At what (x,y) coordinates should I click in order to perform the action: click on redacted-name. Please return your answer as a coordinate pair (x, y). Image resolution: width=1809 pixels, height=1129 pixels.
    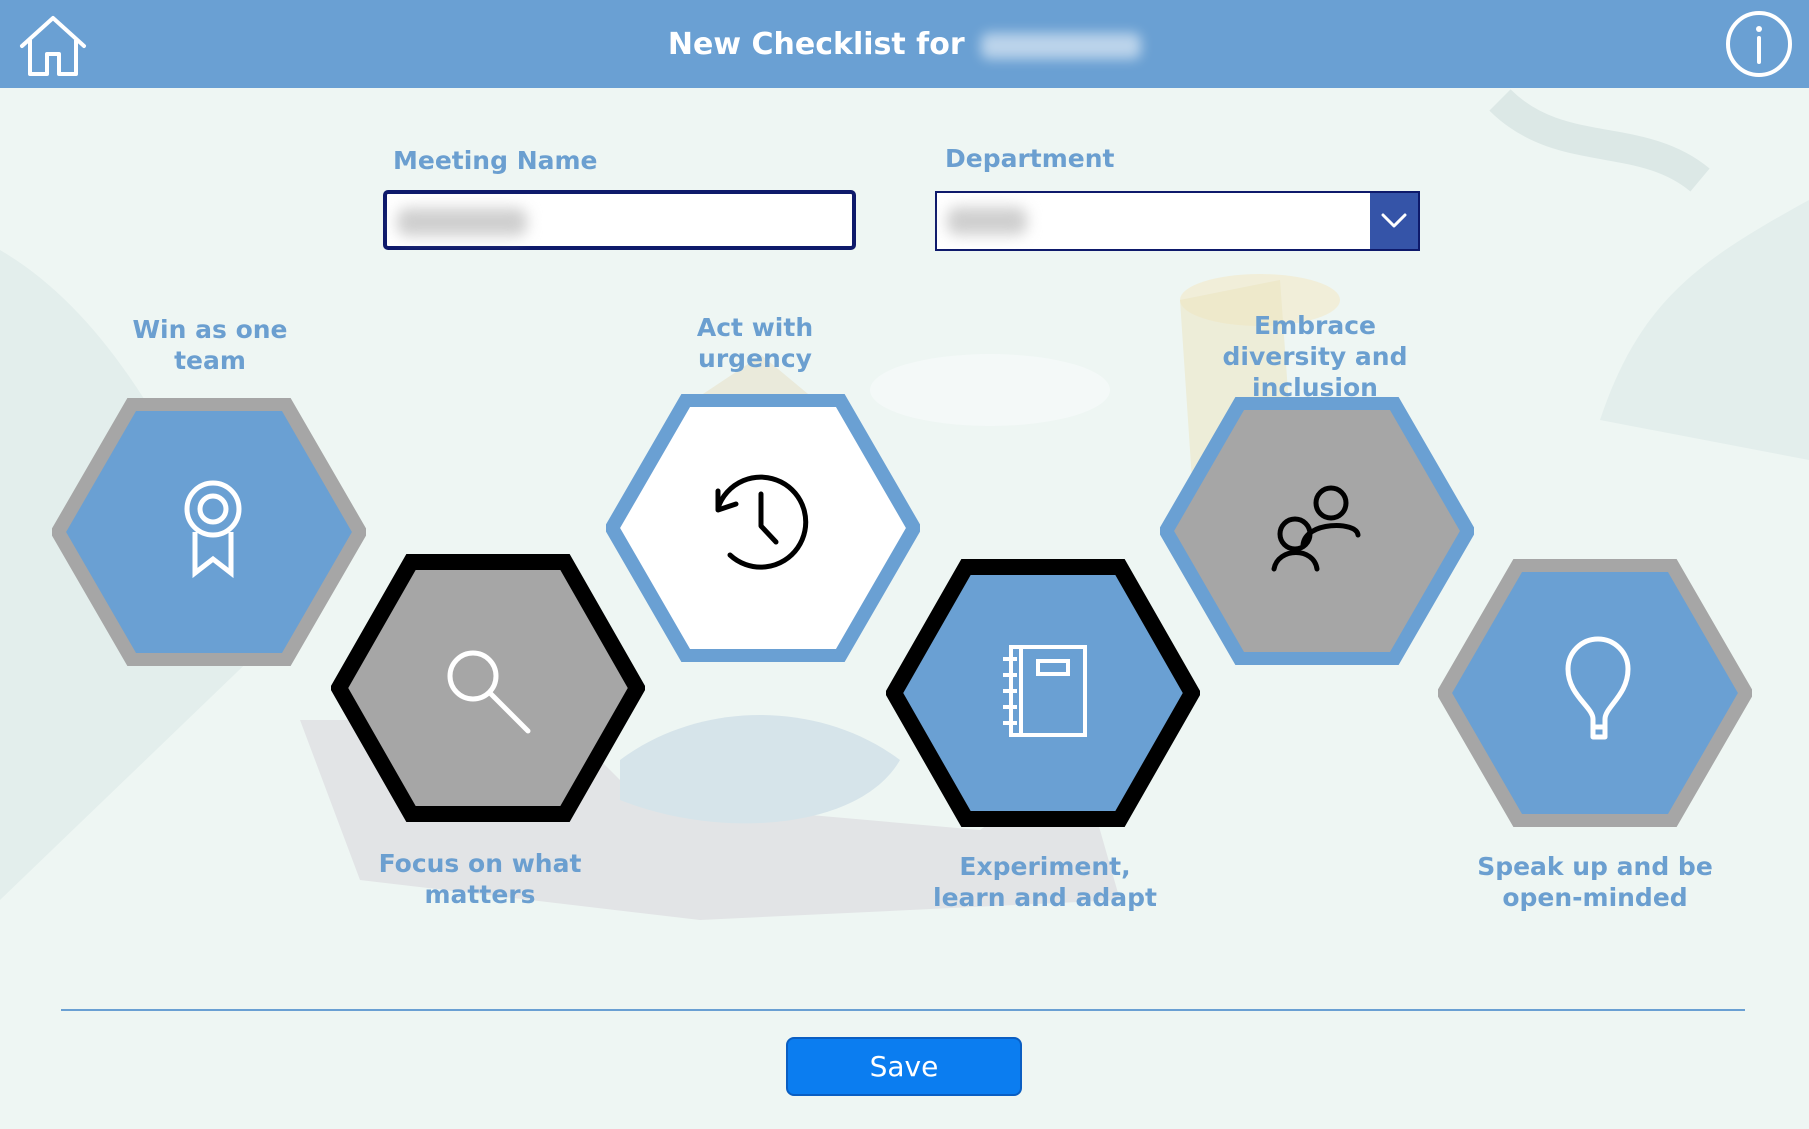
    Looking at the image, I should click on (1061, 45).